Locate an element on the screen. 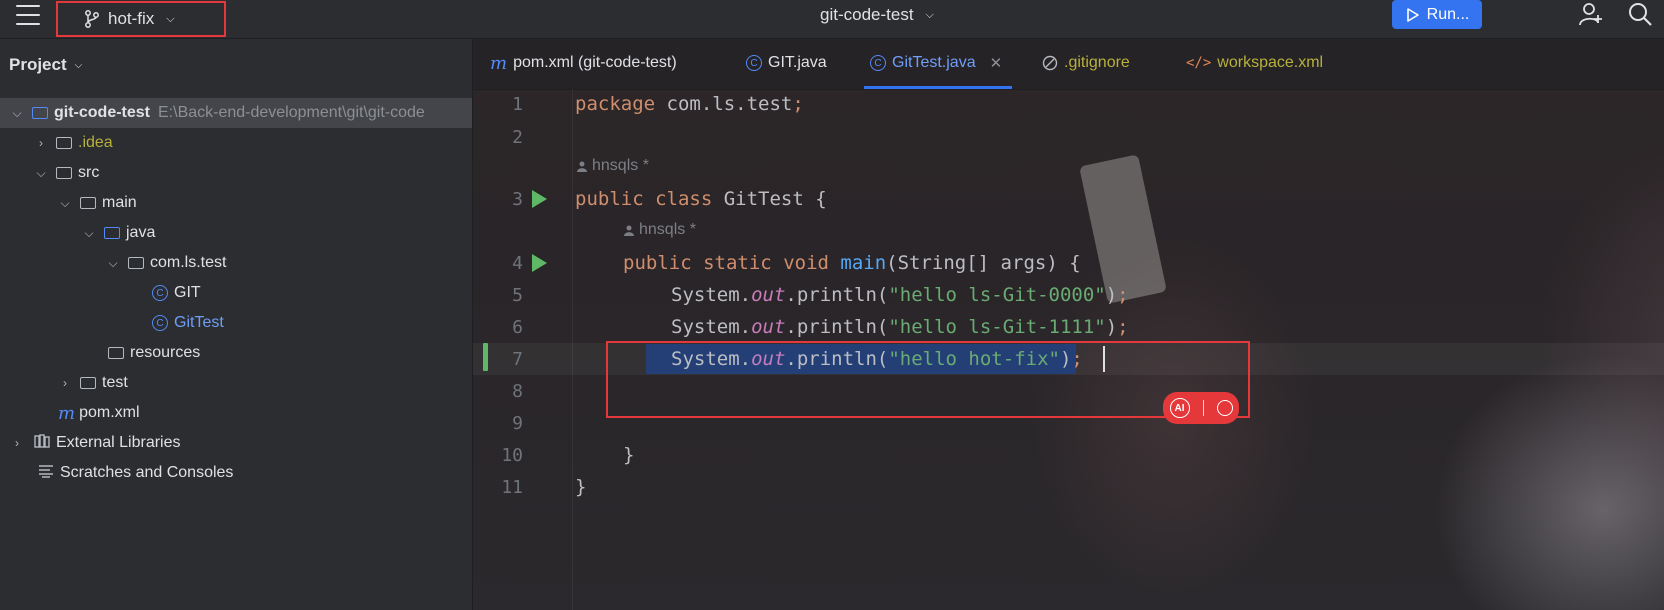  tree-item-src: ⌵ src is located at coordinates (236, 173).